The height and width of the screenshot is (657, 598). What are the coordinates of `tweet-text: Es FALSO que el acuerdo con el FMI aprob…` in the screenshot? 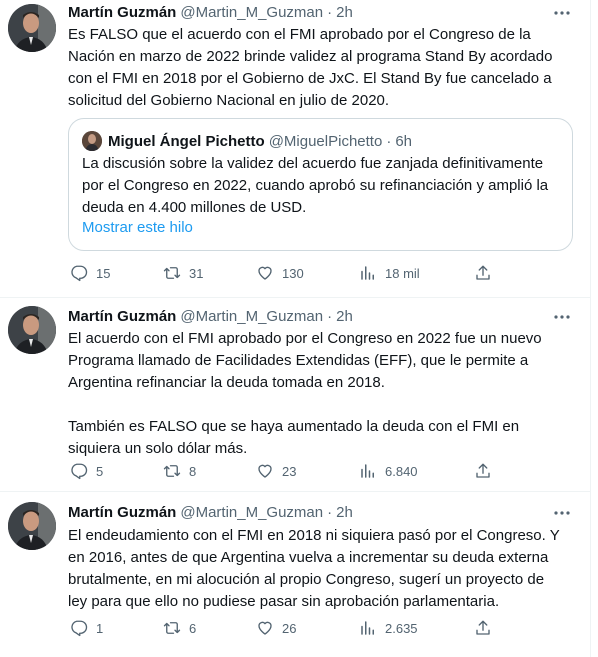 It's located at (310, 67).